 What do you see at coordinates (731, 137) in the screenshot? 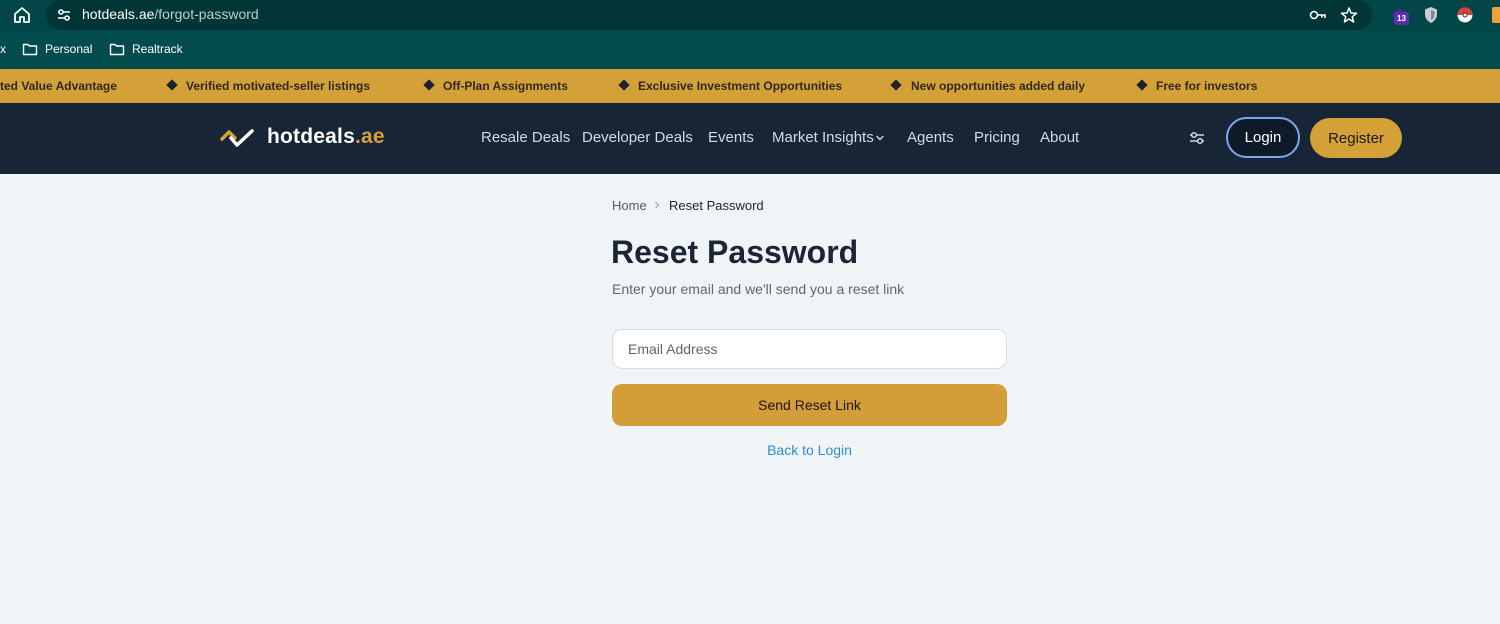
I see `nav-events: Events` at bounding box center [731, 137].